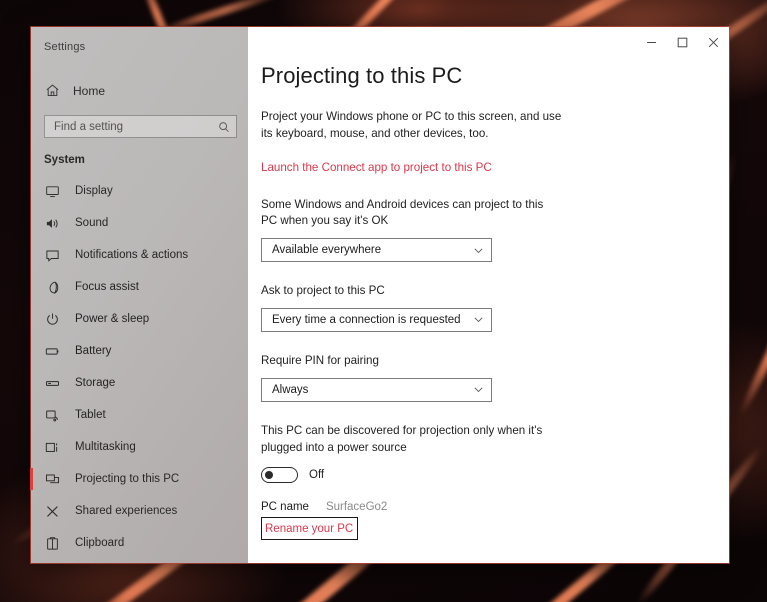 This screenshot has height=602, width=767. I want to click on sidebar-section-title: System, so click(64, 160).